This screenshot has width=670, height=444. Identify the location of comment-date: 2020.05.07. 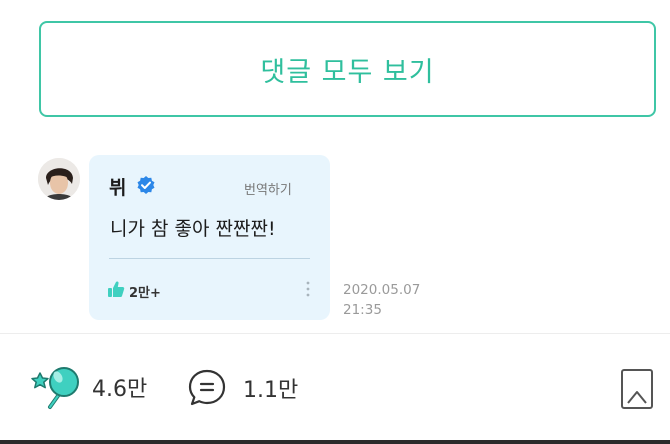
(382, 290).